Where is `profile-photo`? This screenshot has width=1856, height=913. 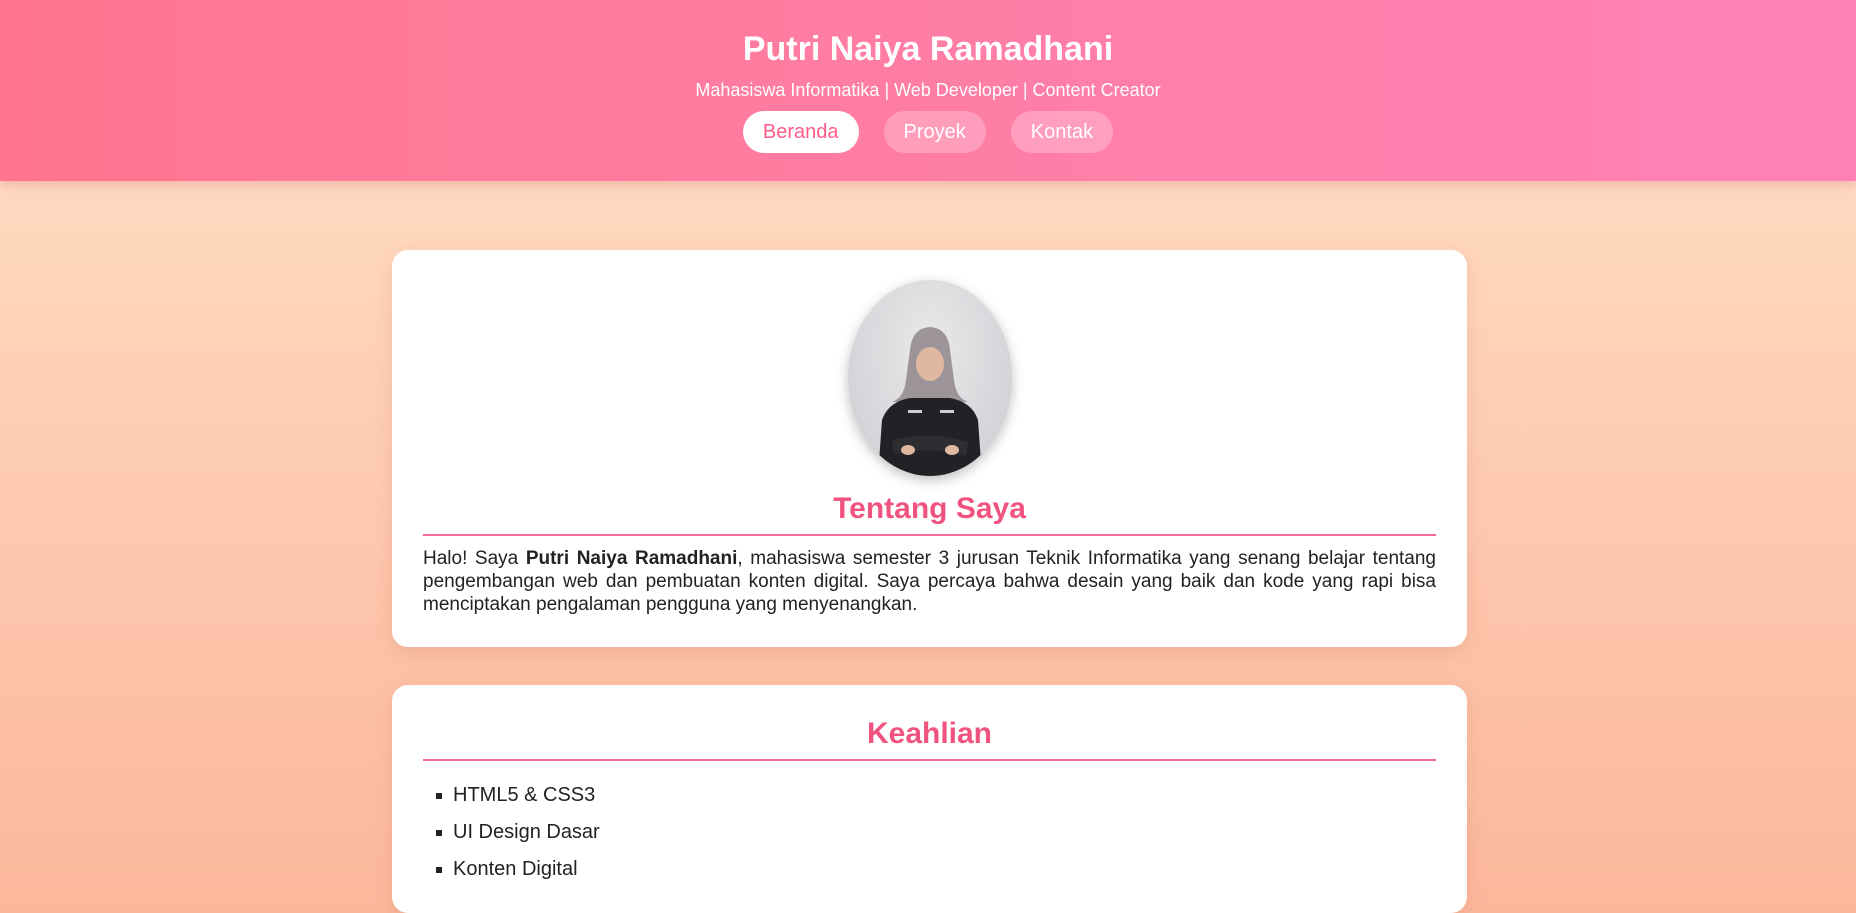
profile-photo is located at coordinates (930, 378).